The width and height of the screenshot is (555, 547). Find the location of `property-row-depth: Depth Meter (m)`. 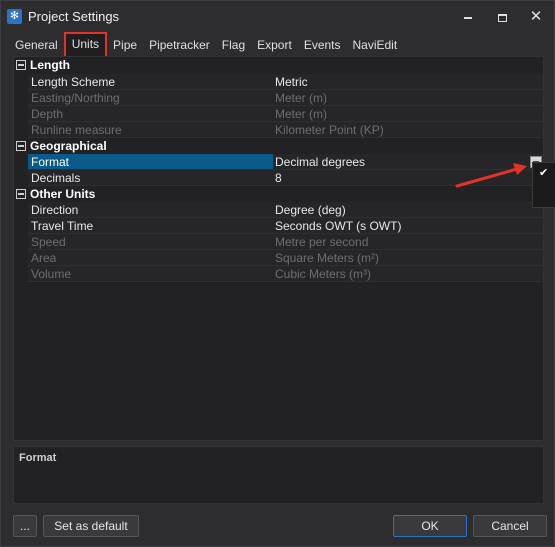

property-row-depth: Depth Meter (m) is located at coordinates (278, 114).